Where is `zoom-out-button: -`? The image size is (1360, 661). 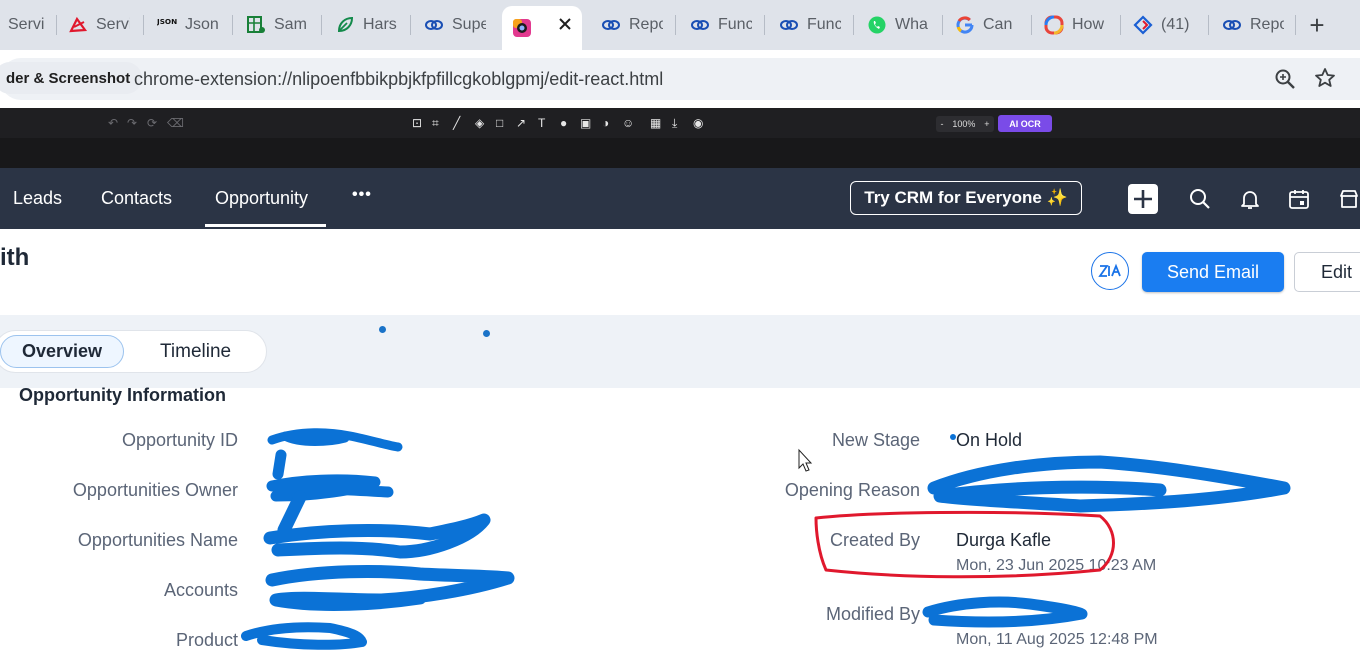 zoom-out-button: - is located at coordinates (941, 124).